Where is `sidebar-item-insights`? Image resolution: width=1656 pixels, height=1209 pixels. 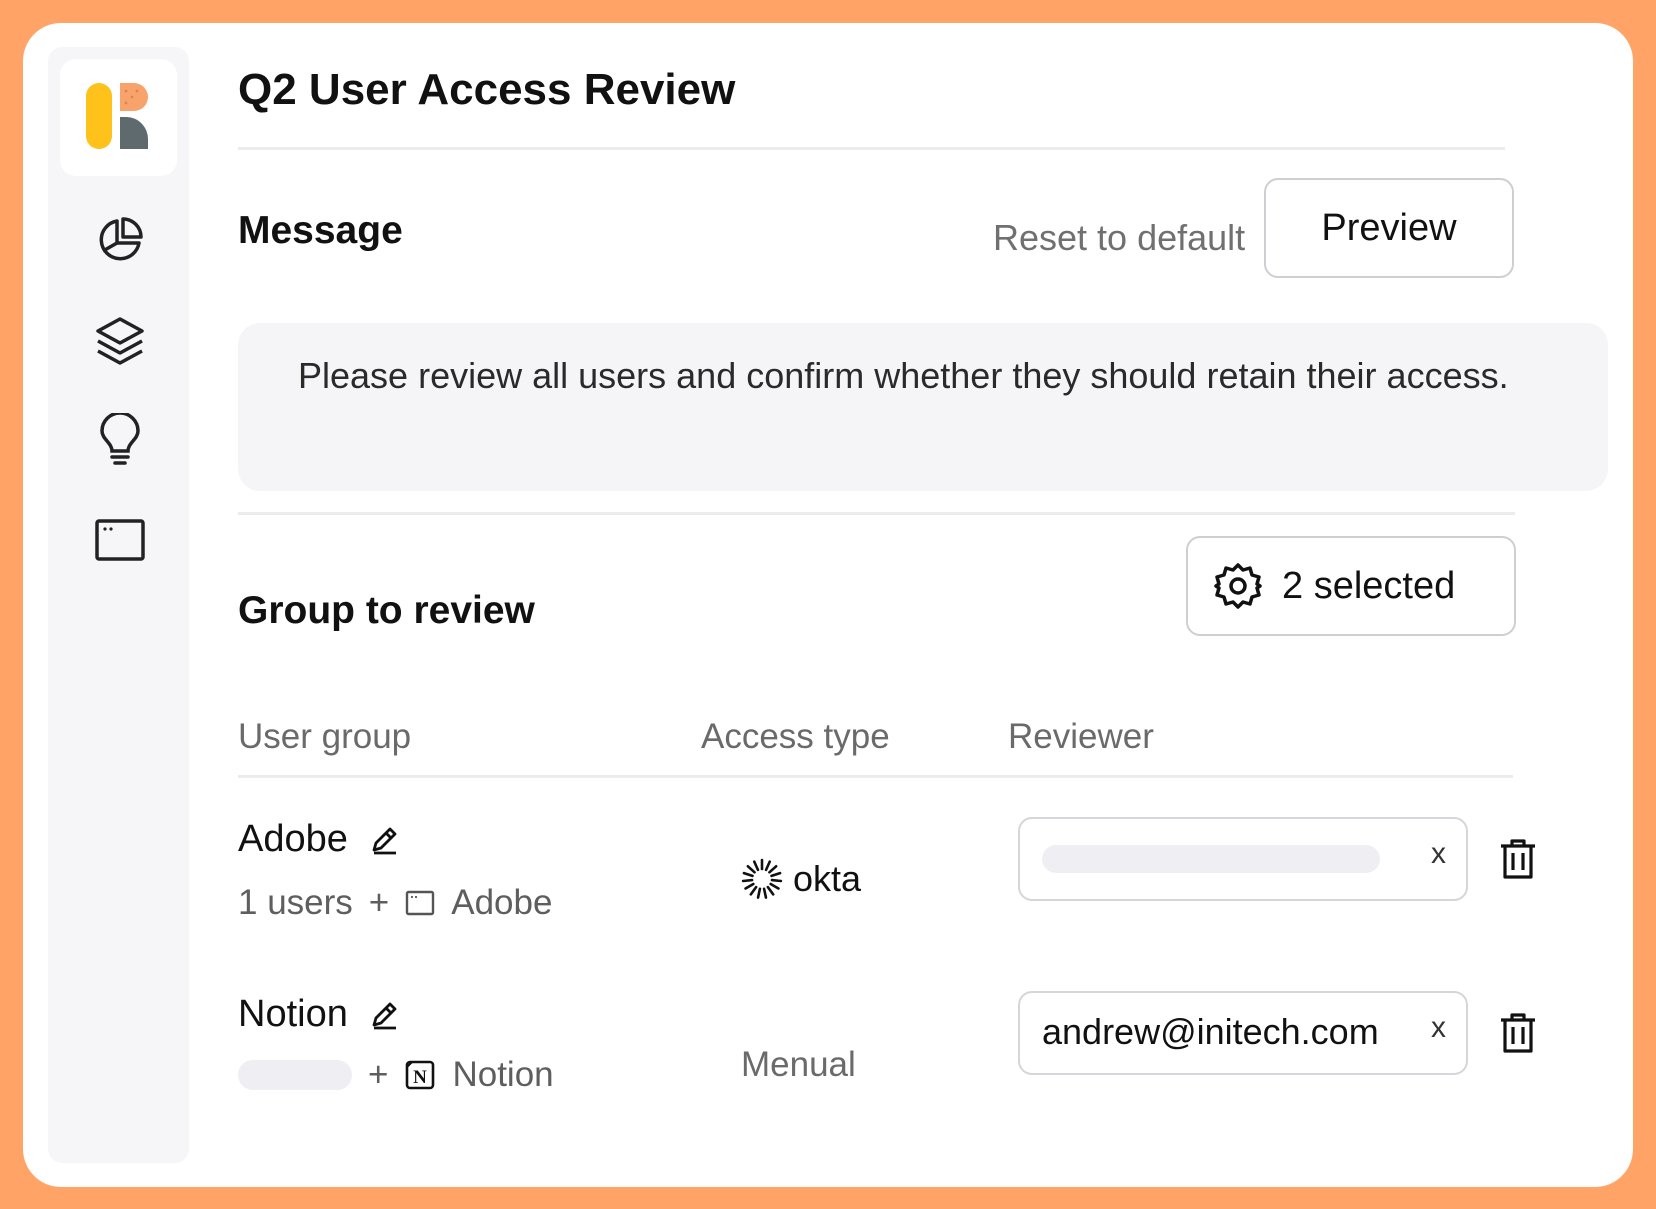
sidebar-item-insights is located at coordinates (120, 440).